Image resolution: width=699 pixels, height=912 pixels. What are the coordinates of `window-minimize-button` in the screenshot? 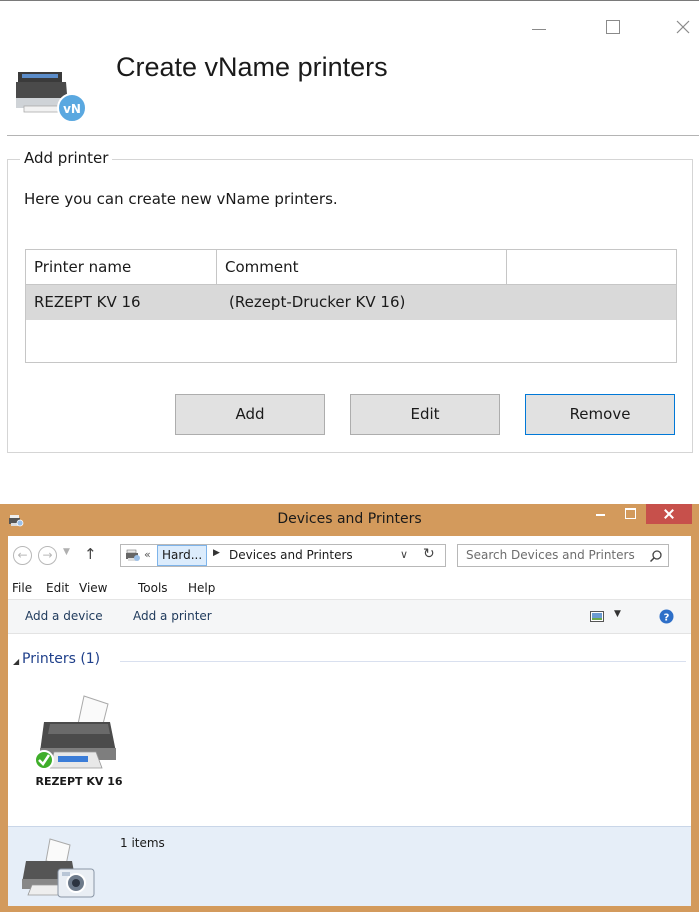 It's located at (601, 514).